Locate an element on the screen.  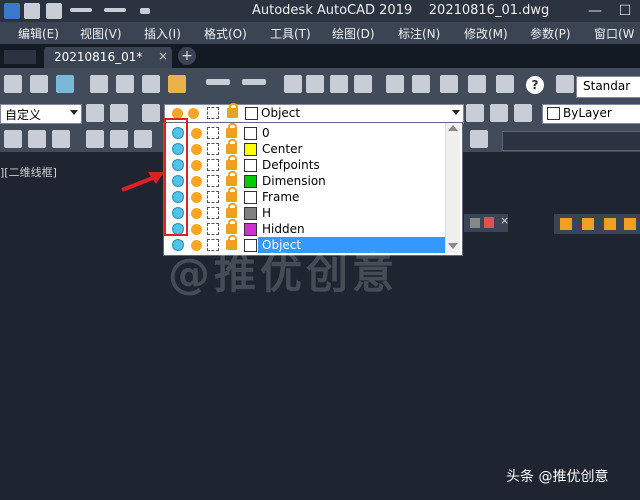
paste-icon is located at coordinates (151, 84).